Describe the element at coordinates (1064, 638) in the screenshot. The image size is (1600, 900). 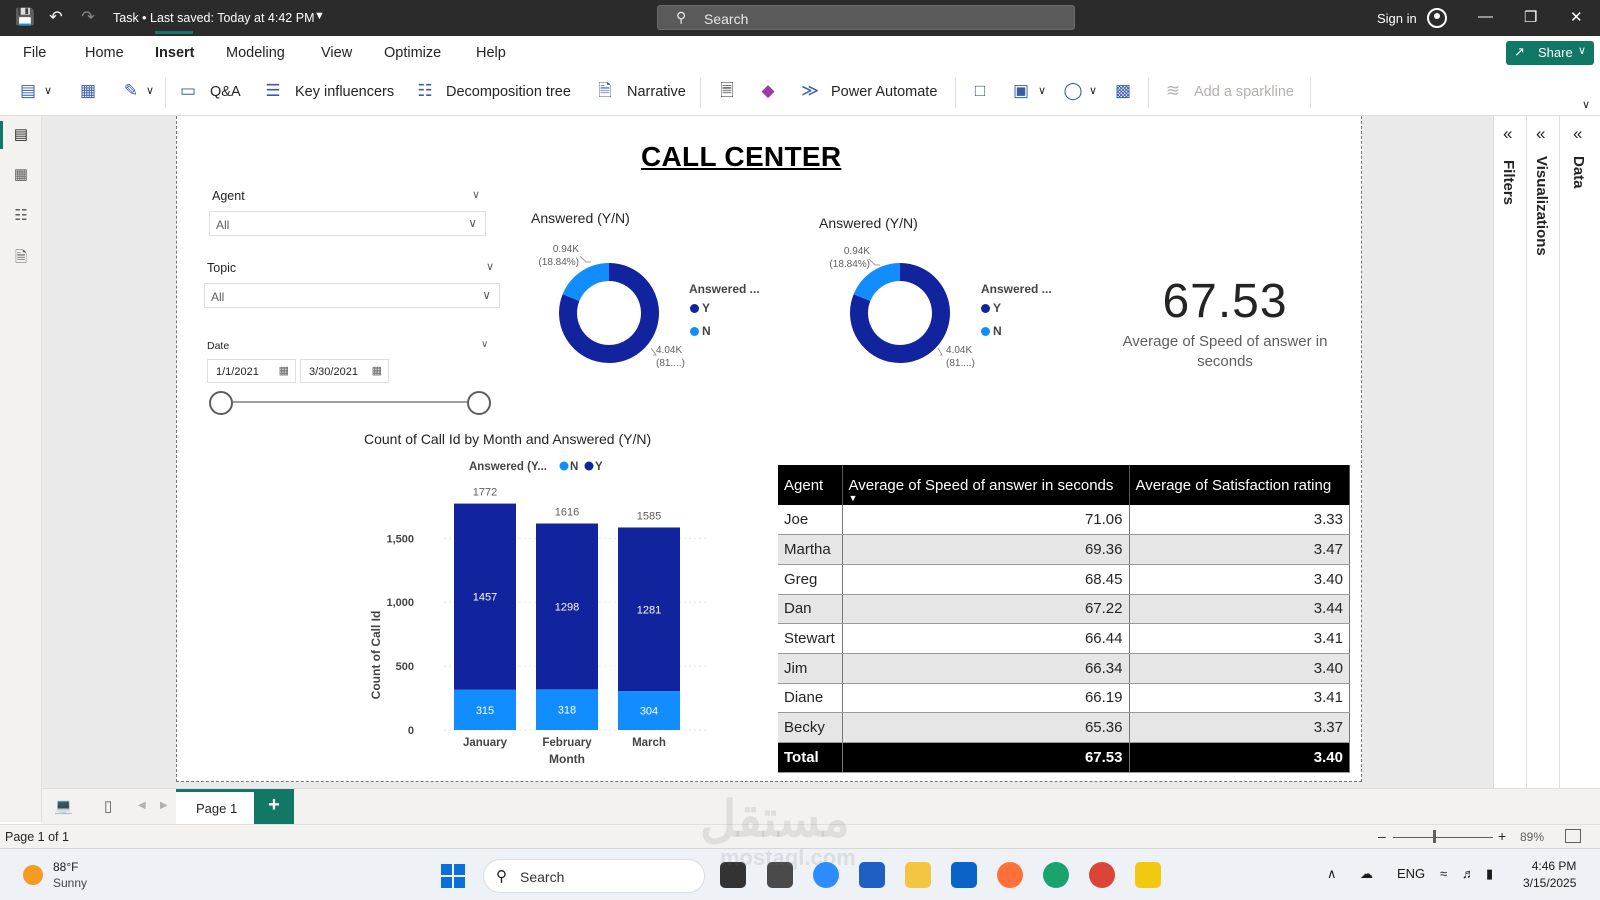
I see `table-row: Stewart 66.44 3.41` at that location.